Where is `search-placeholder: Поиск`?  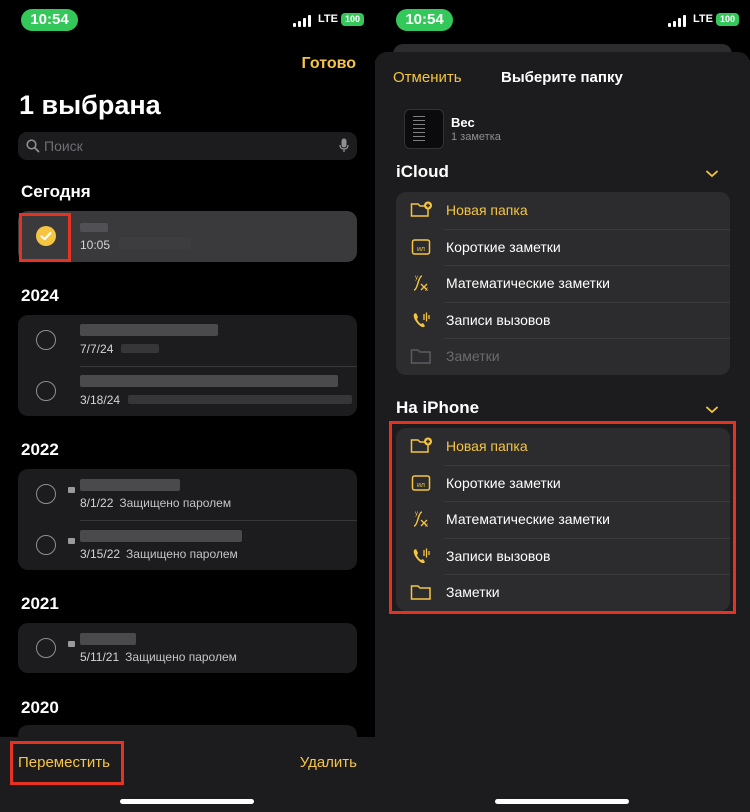 search-placeholder: Поиск is located at coordinates (63, 146).